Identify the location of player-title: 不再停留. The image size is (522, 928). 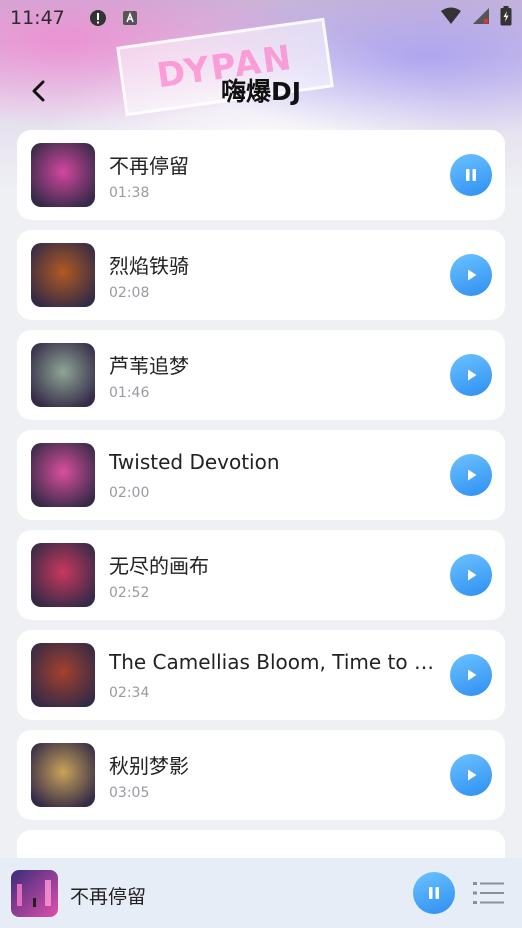
(108, 897).